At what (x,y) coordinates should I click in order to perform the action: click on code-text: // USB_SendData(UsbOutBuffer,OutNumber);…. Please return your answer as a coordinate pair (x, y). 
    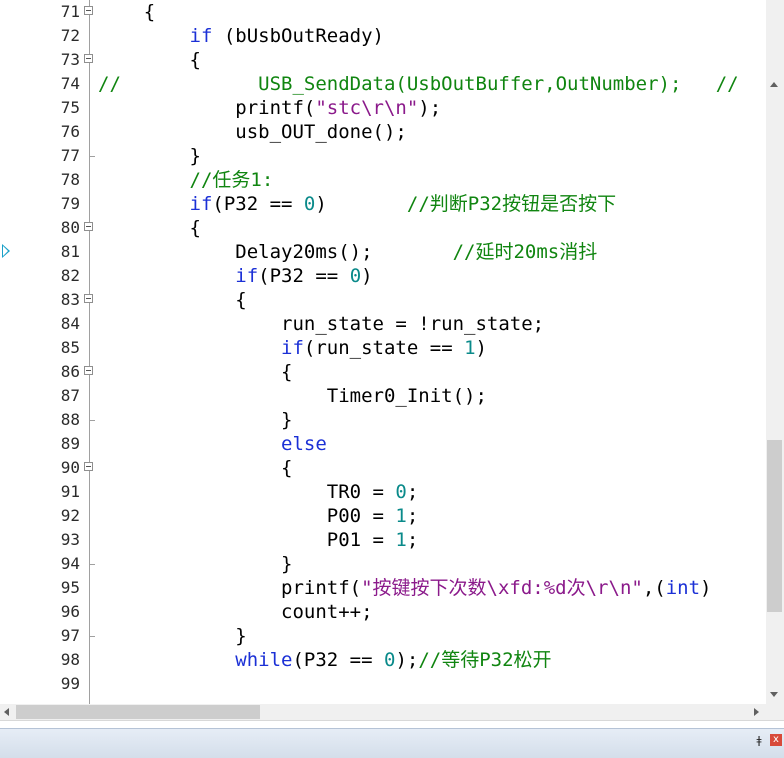
    Looking at the image, I should click on (418, 84).